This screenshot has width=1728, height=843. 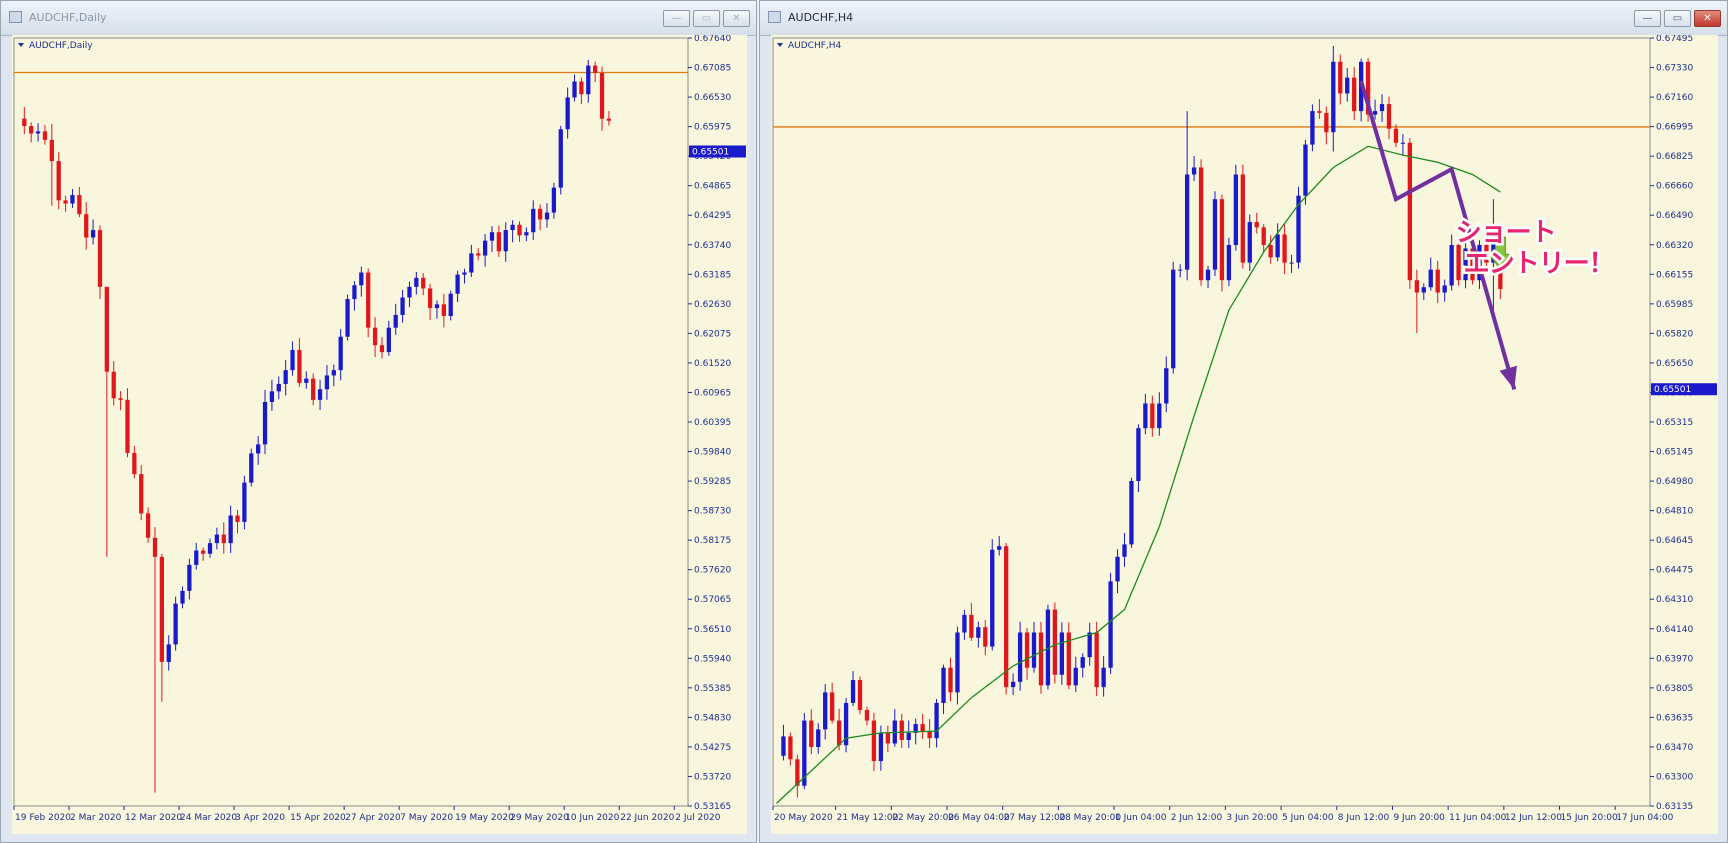 What do you see at coordinates (1508, 377) in the screenshot?
I see `arrow-head-icon` at bounding box center [1508, 377].